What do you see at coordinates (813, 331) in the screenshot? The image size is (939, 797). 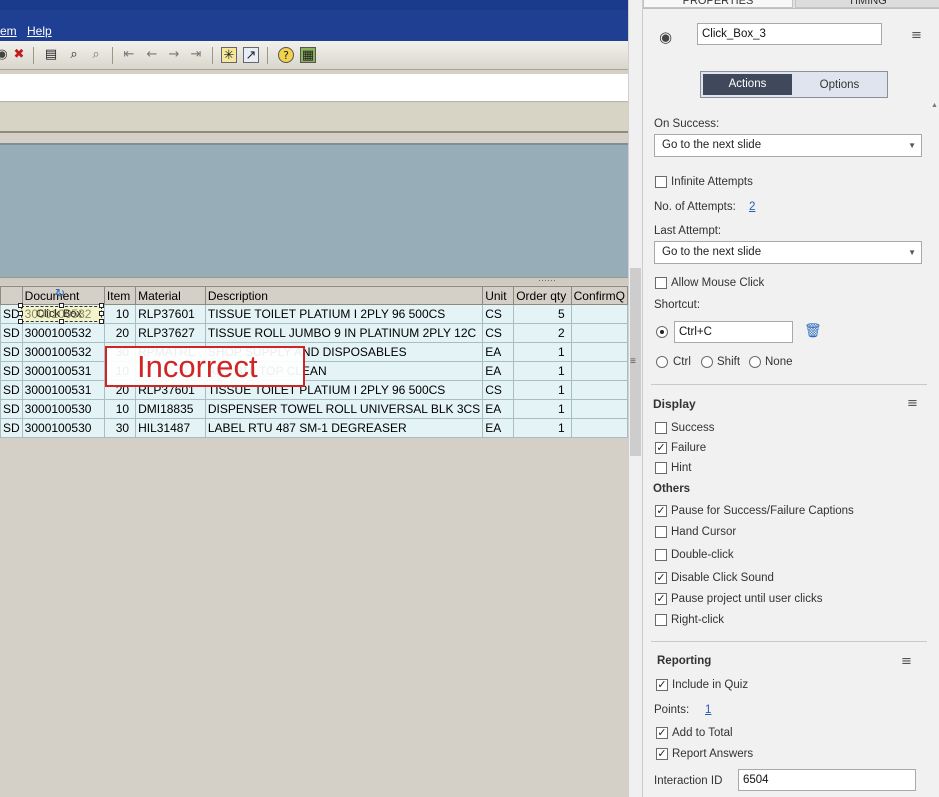 I see `delete-shortcut-icon: 🗑` at bounding box center [813, 331].